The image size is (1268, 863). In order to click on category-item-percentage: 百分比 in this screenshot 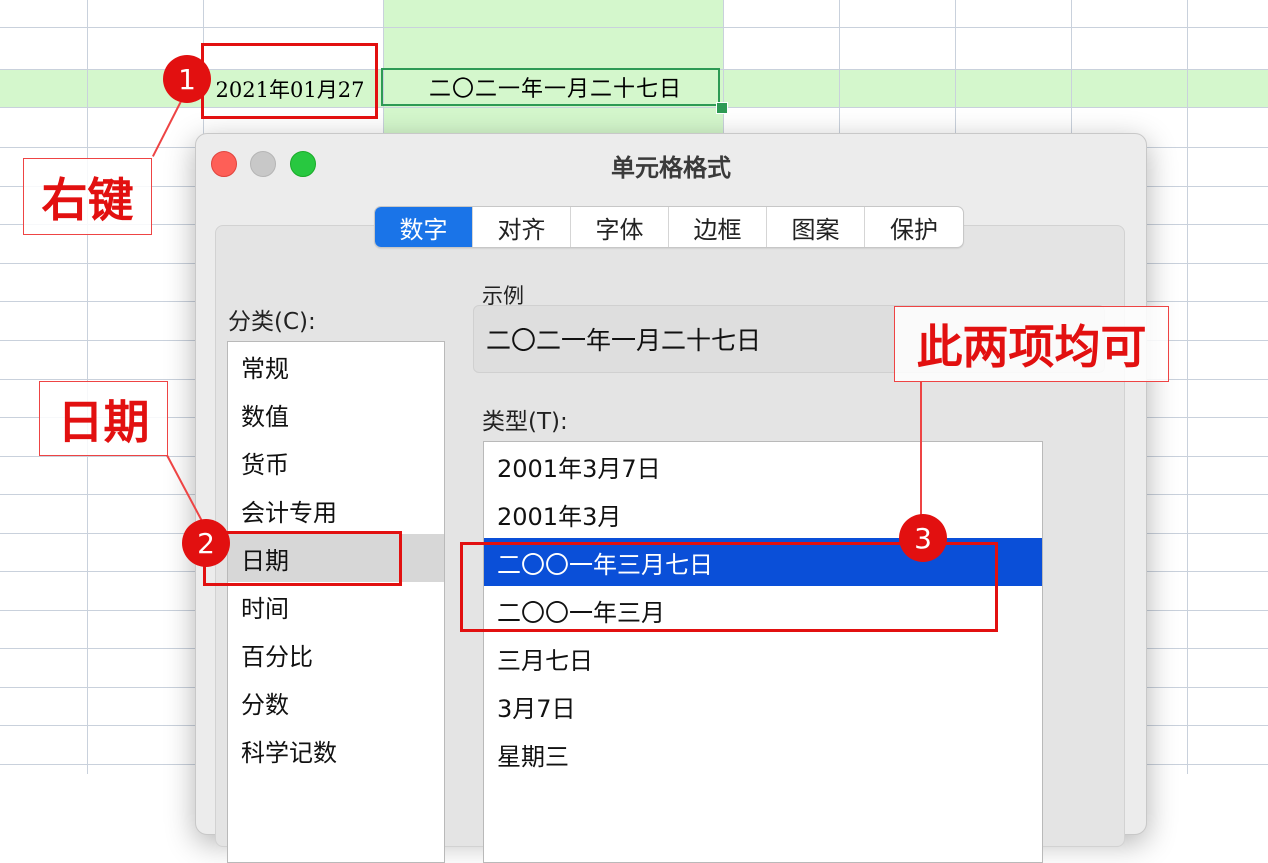, I will do `click(336, 654)`.